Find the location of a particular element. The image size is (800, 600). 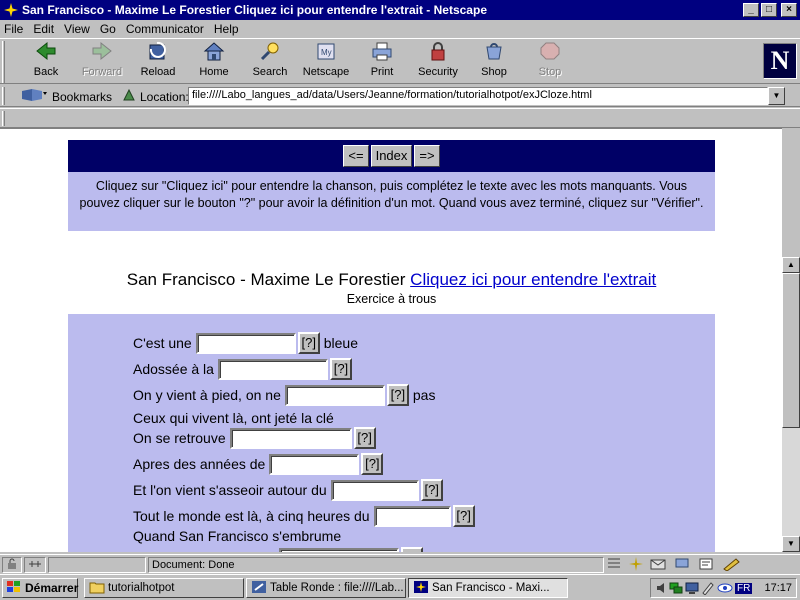

shop-label: Shop is located at coordinates (494, 72).